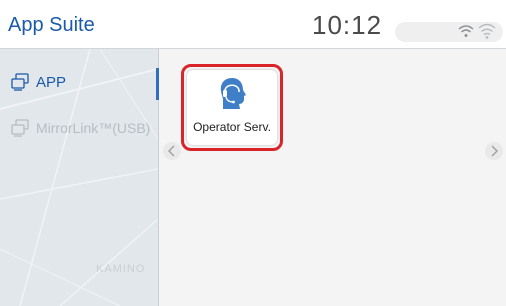  What do you see at coordinates (347, 25) in the screenshot?
I see `clock: 10:12` at bounding box center [347, 25].